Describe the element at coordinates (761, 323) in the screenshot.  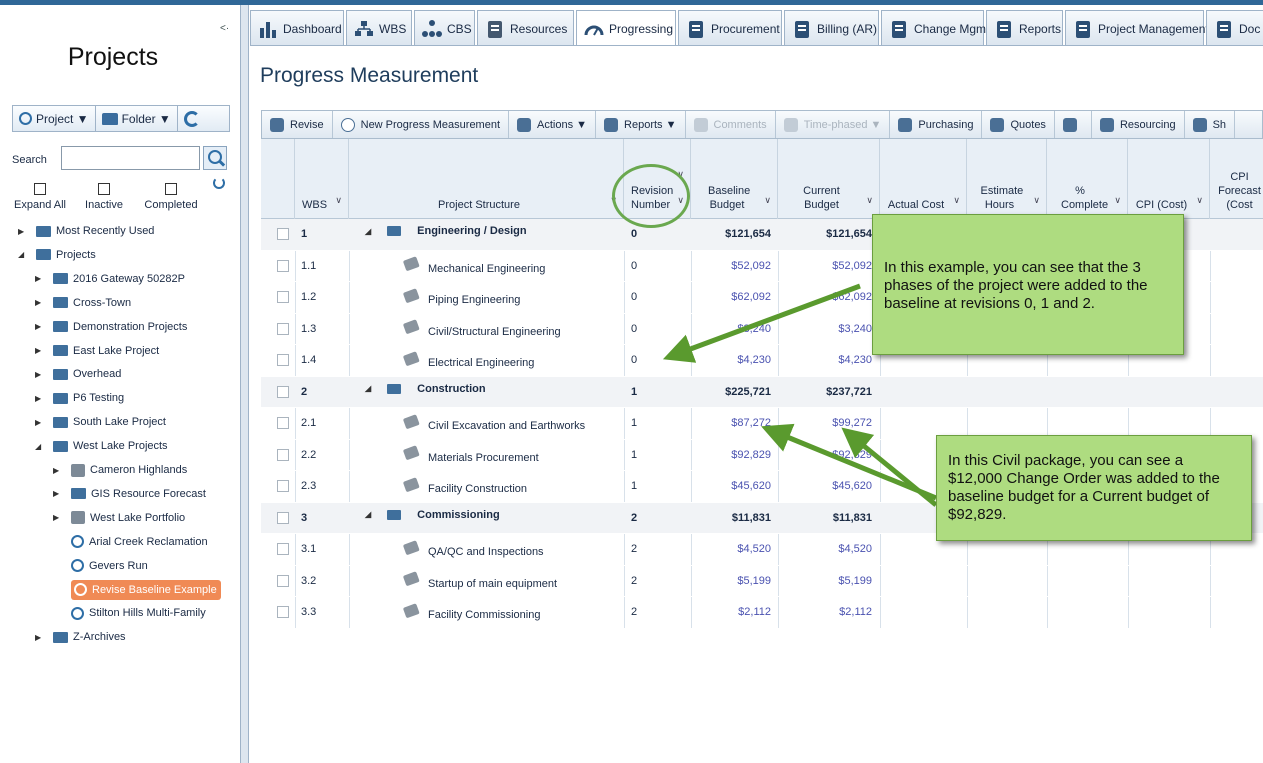
I see `annotation-arrow` at that location.